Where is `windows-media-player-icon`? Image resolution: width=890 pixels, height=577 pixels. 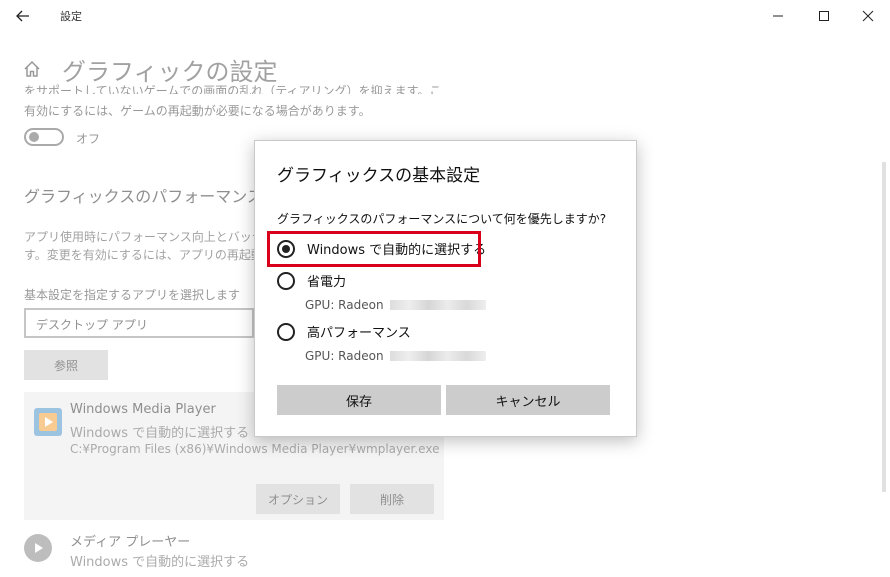
windows-media-player-icon is located at coordinates (48, 422).